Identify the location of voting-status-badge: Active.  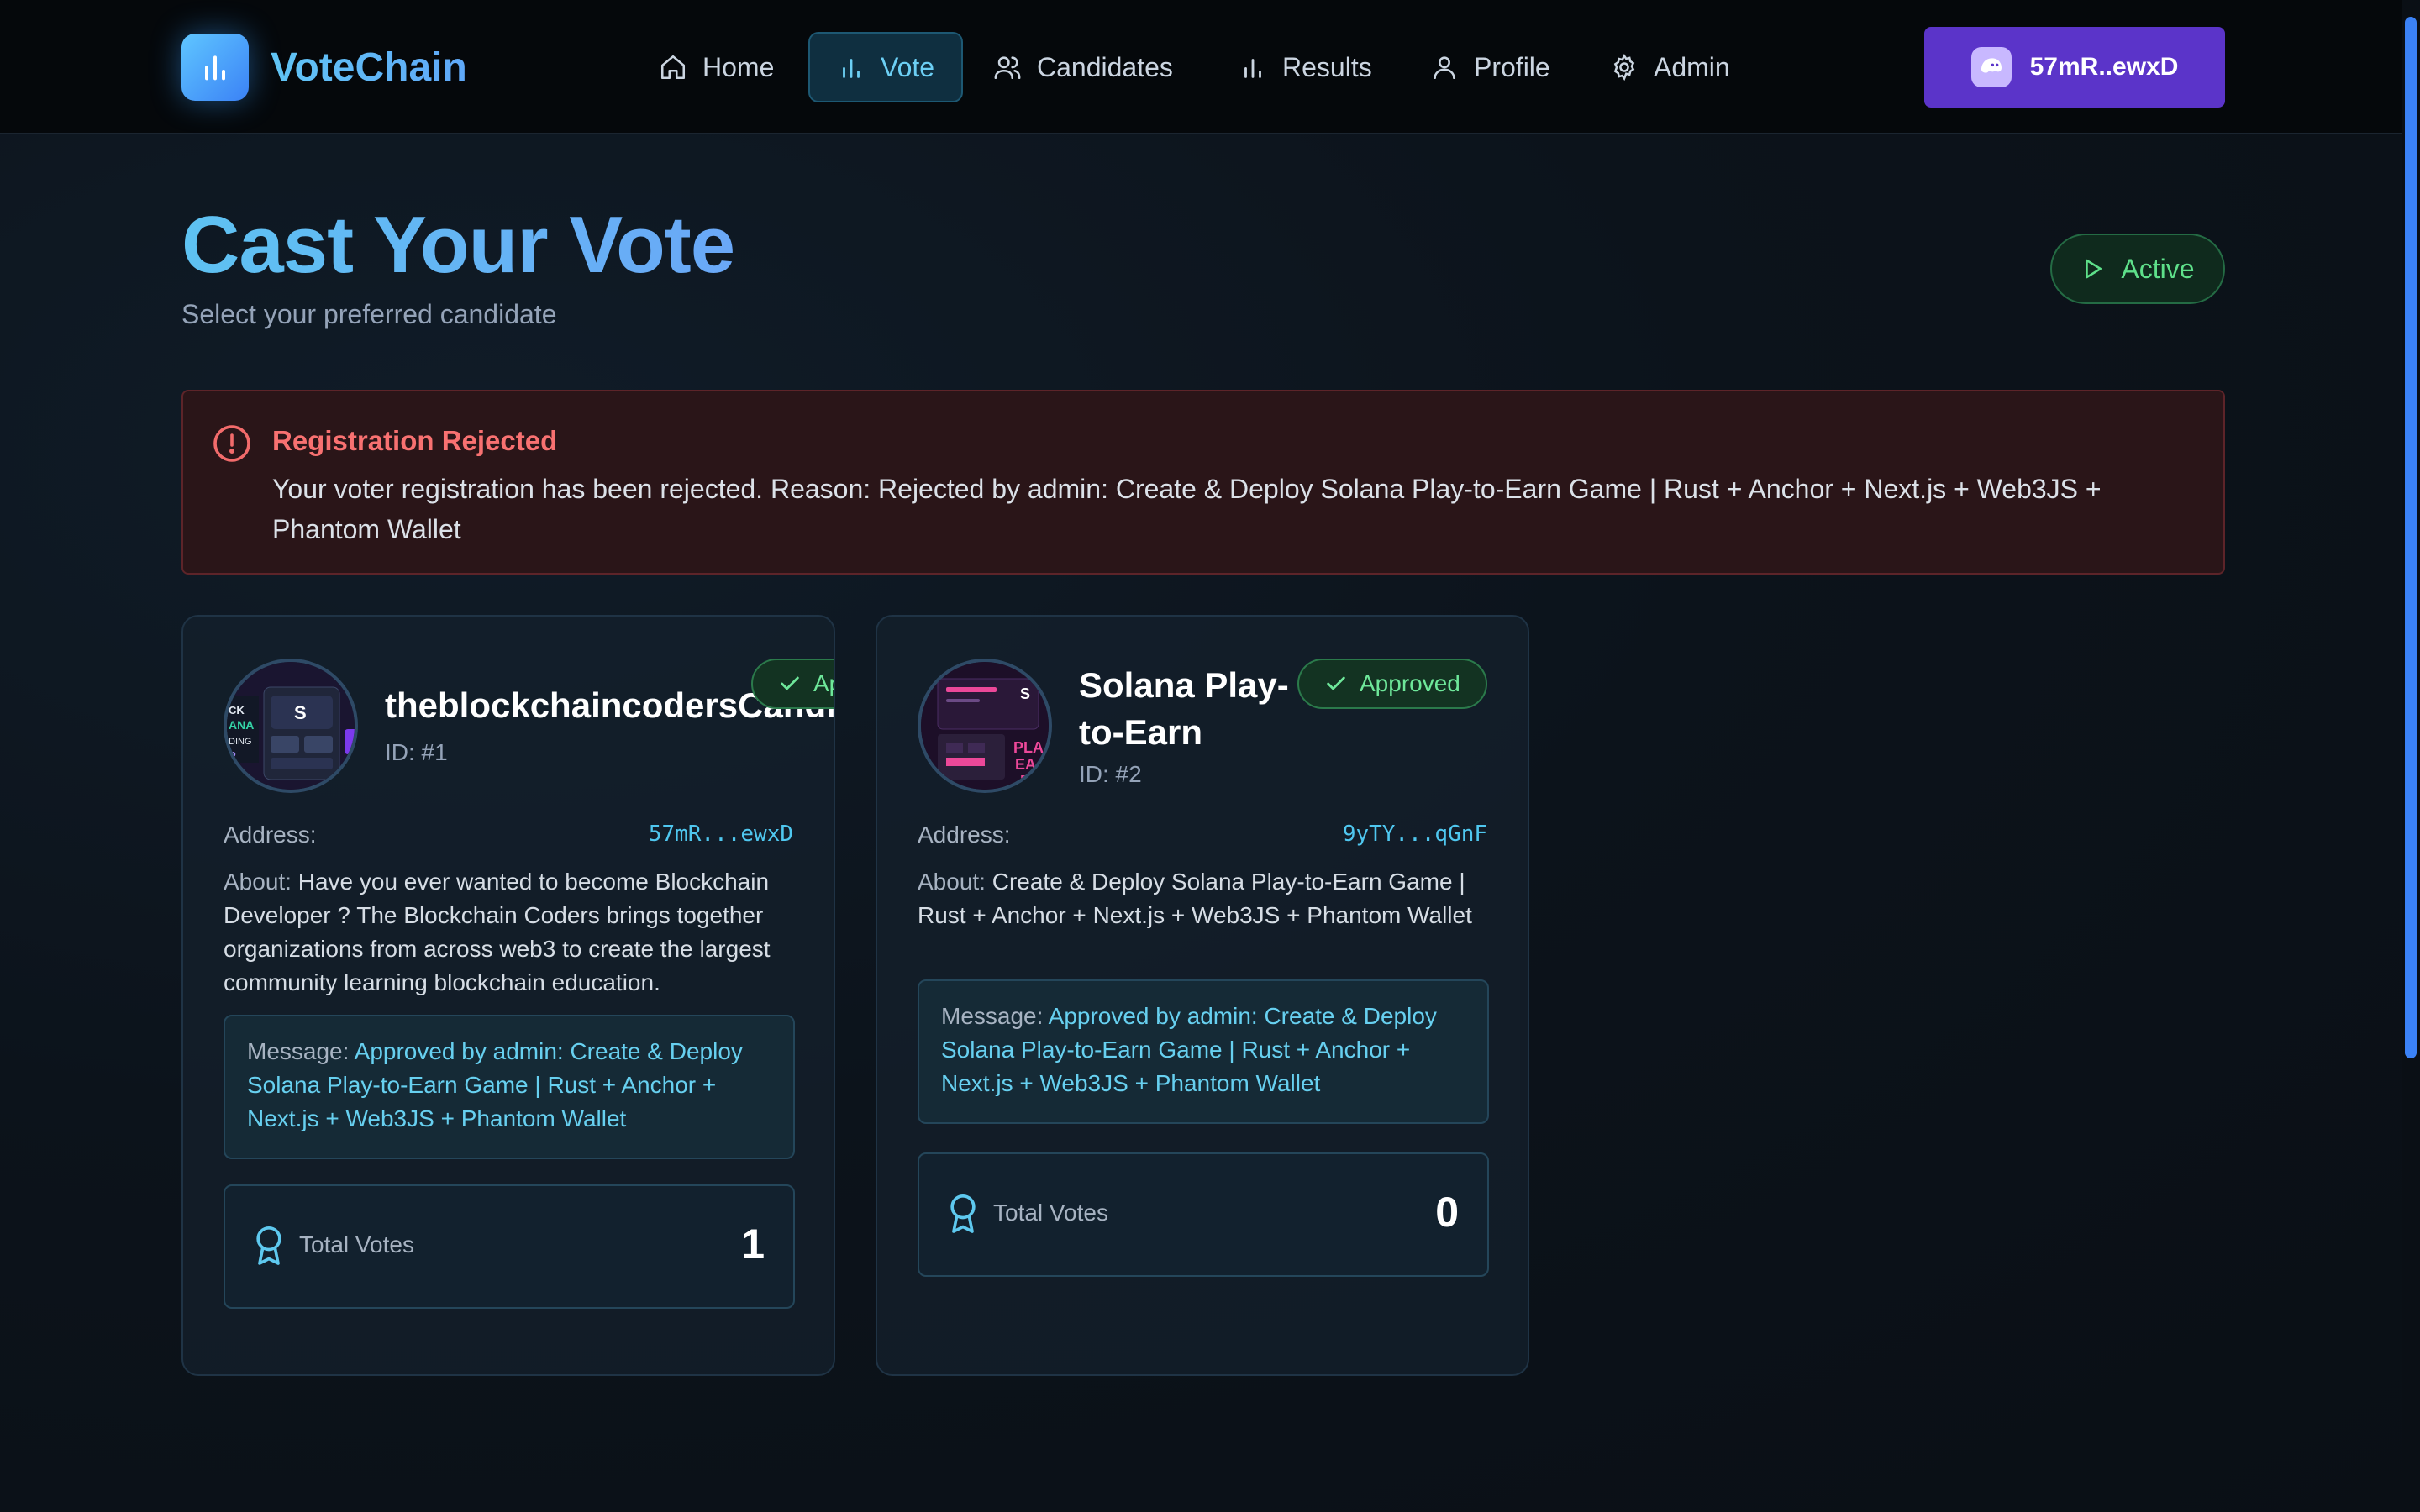
(2137, 269).